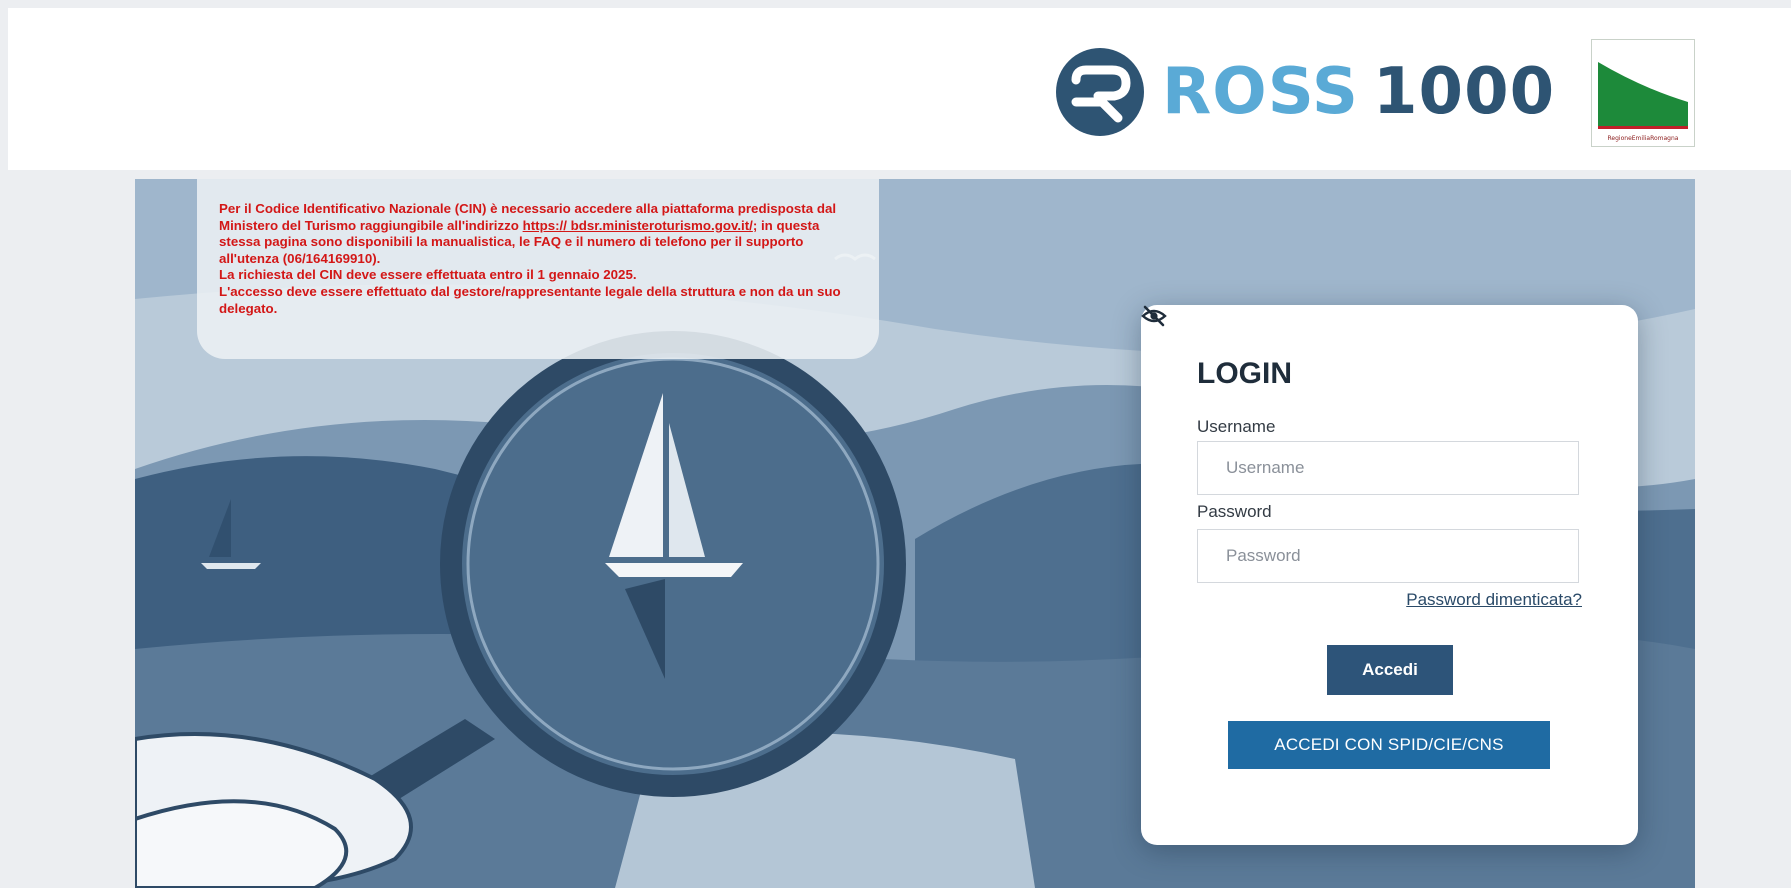 This screenshot has width=1791, height=888. Describe the element at coordinates (1388, 468) in the screenshot. I see `username-input` at that location.